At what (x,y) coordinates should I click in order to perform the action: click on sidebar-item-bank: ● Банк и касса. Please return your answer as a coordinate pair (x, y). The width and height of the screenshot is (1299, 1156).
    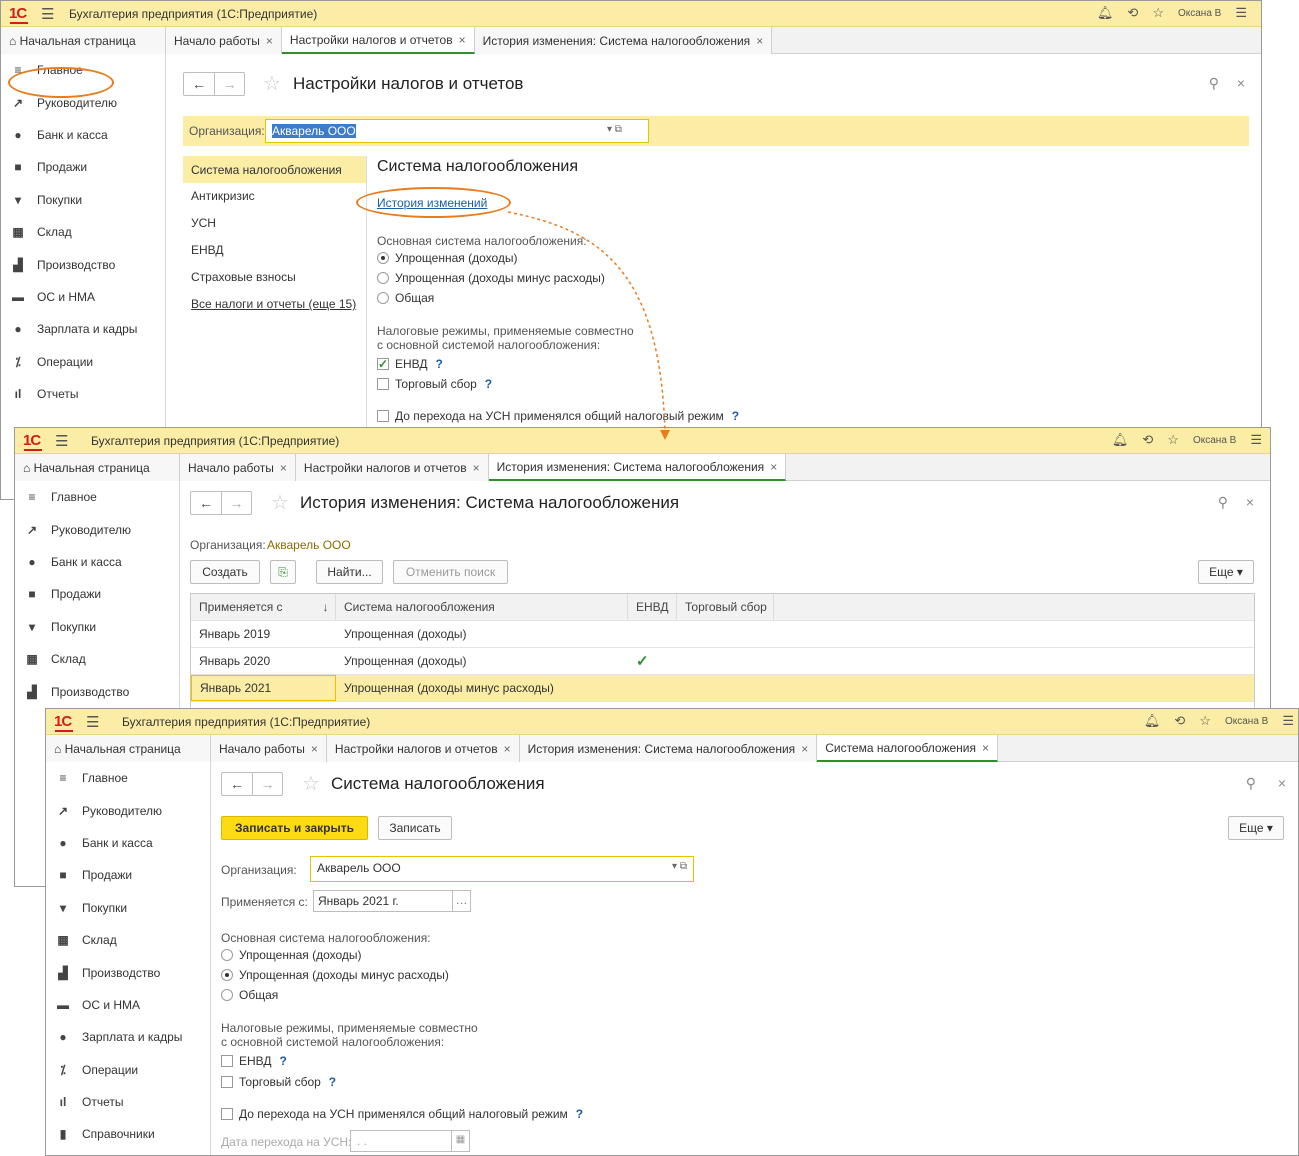
    Looking at the image, I should click on (83, 135).